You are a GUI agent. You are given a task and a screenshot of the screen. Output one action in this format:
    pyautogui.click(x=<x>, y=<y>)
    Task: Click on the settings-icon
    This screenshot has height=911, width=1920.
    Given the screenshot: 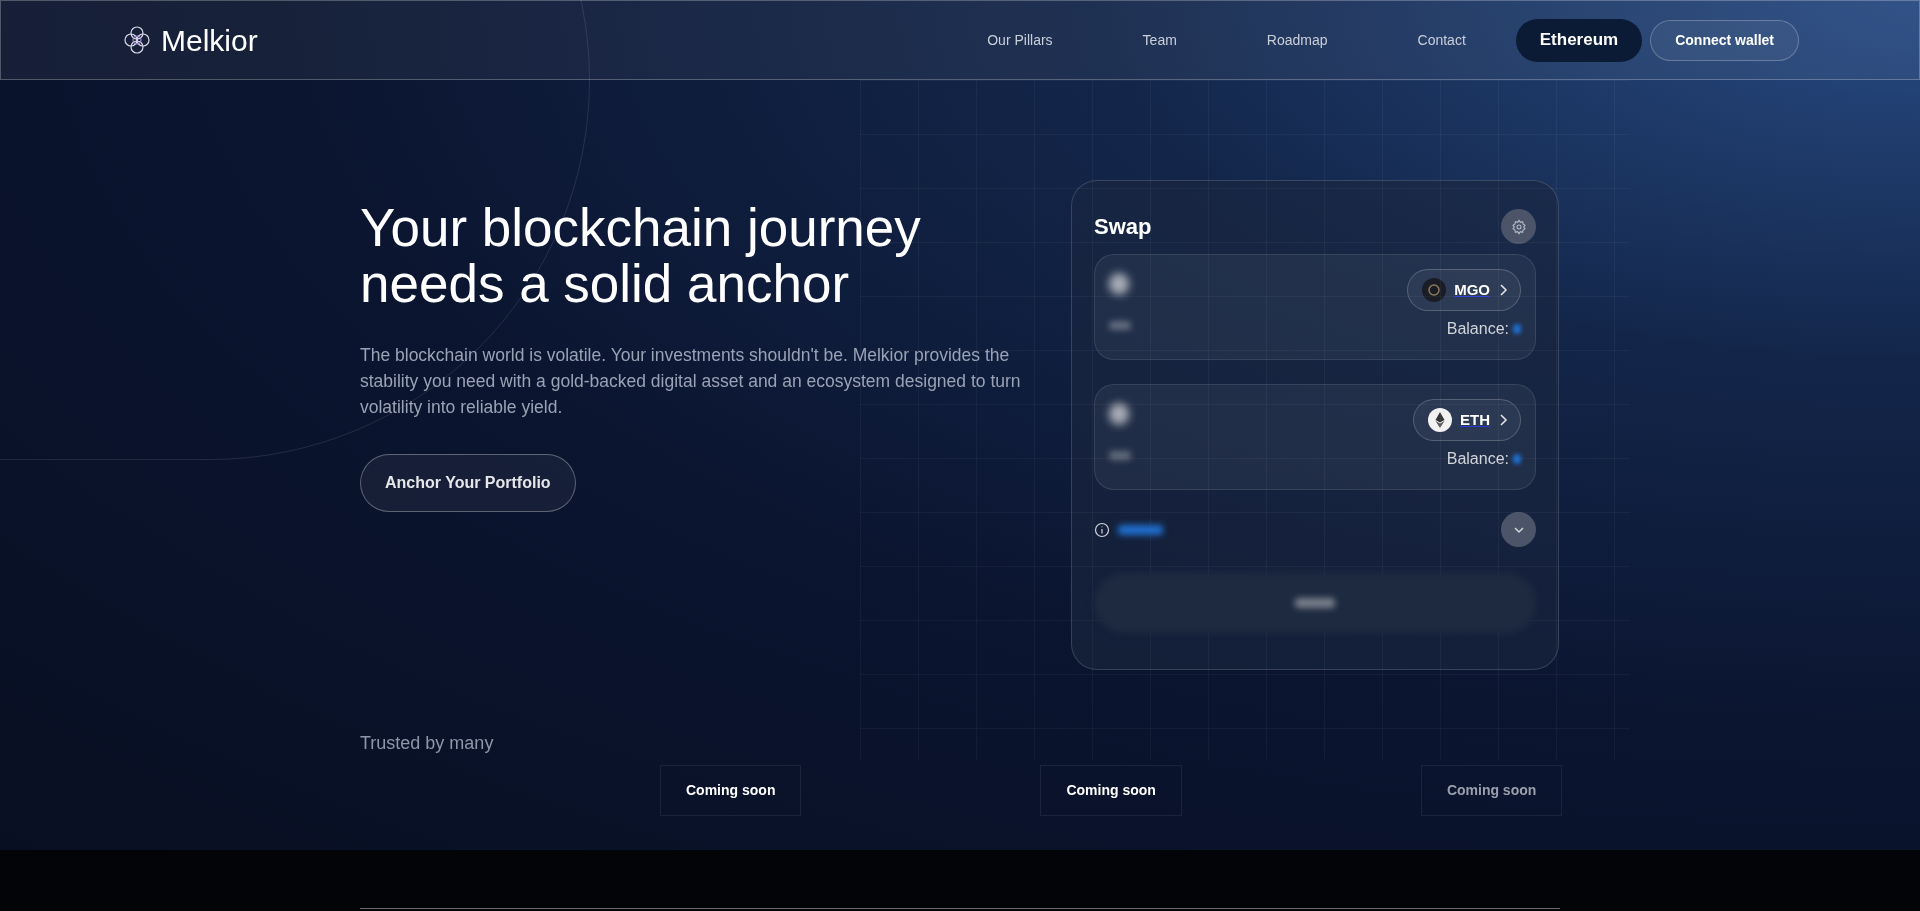 What is the action you would take?
    pyautogui.click(x=1518, y=226)
    